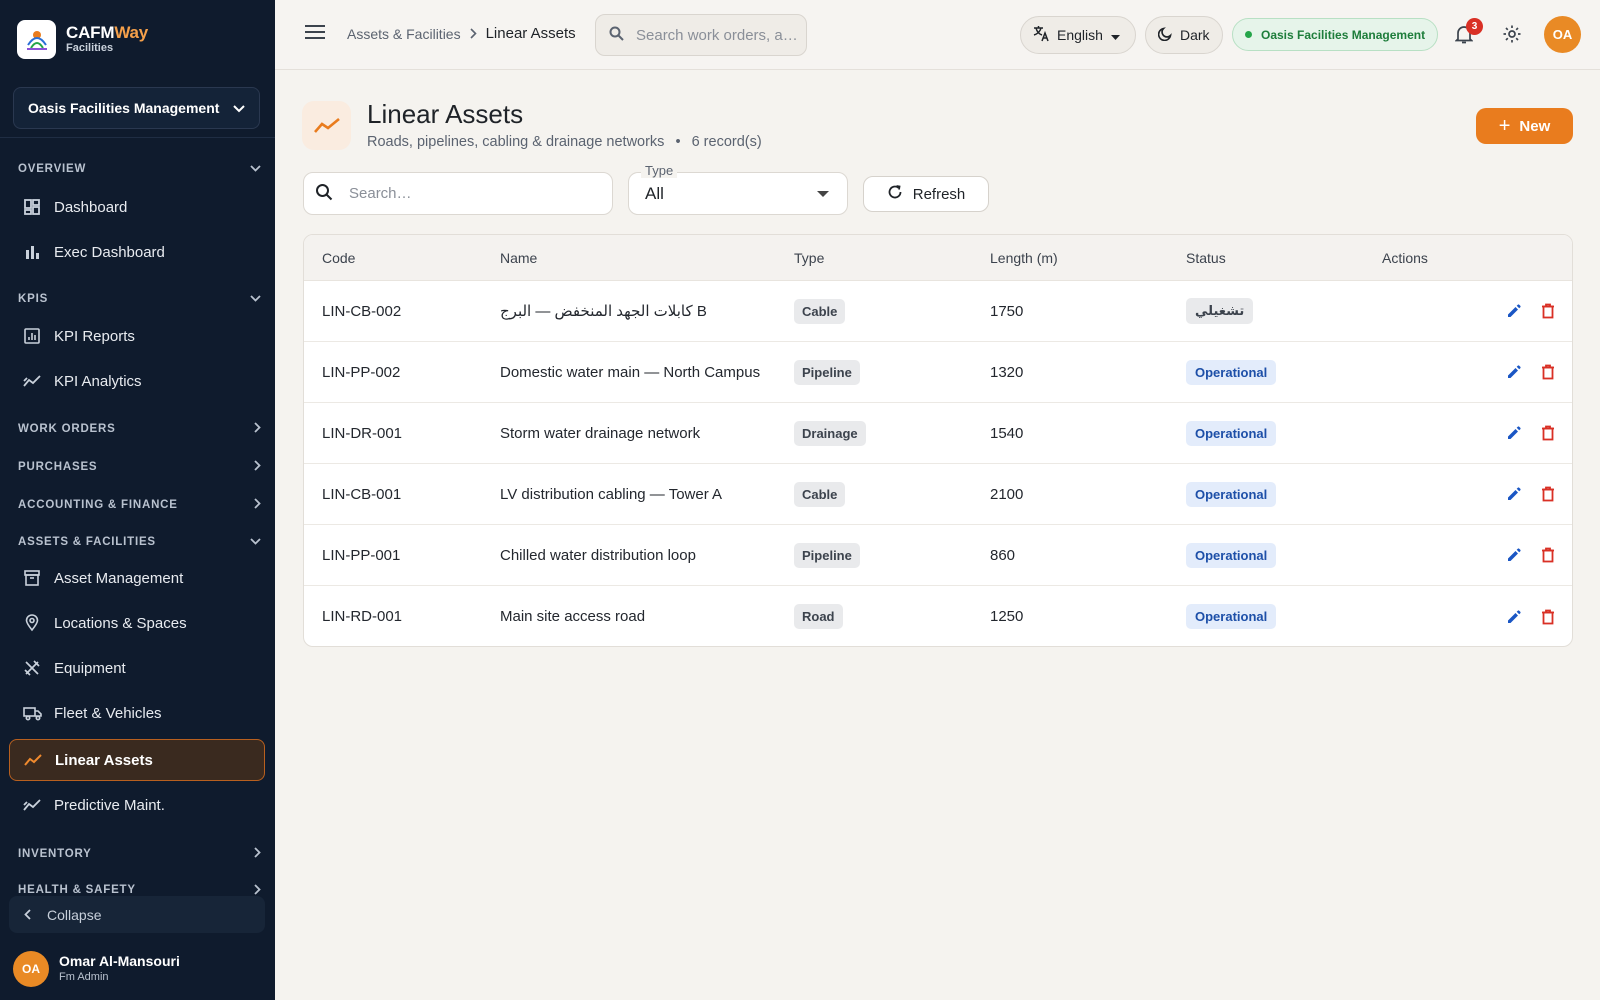  I want to click on organization-select: Oasis Facilities Management, so click(136, 108).